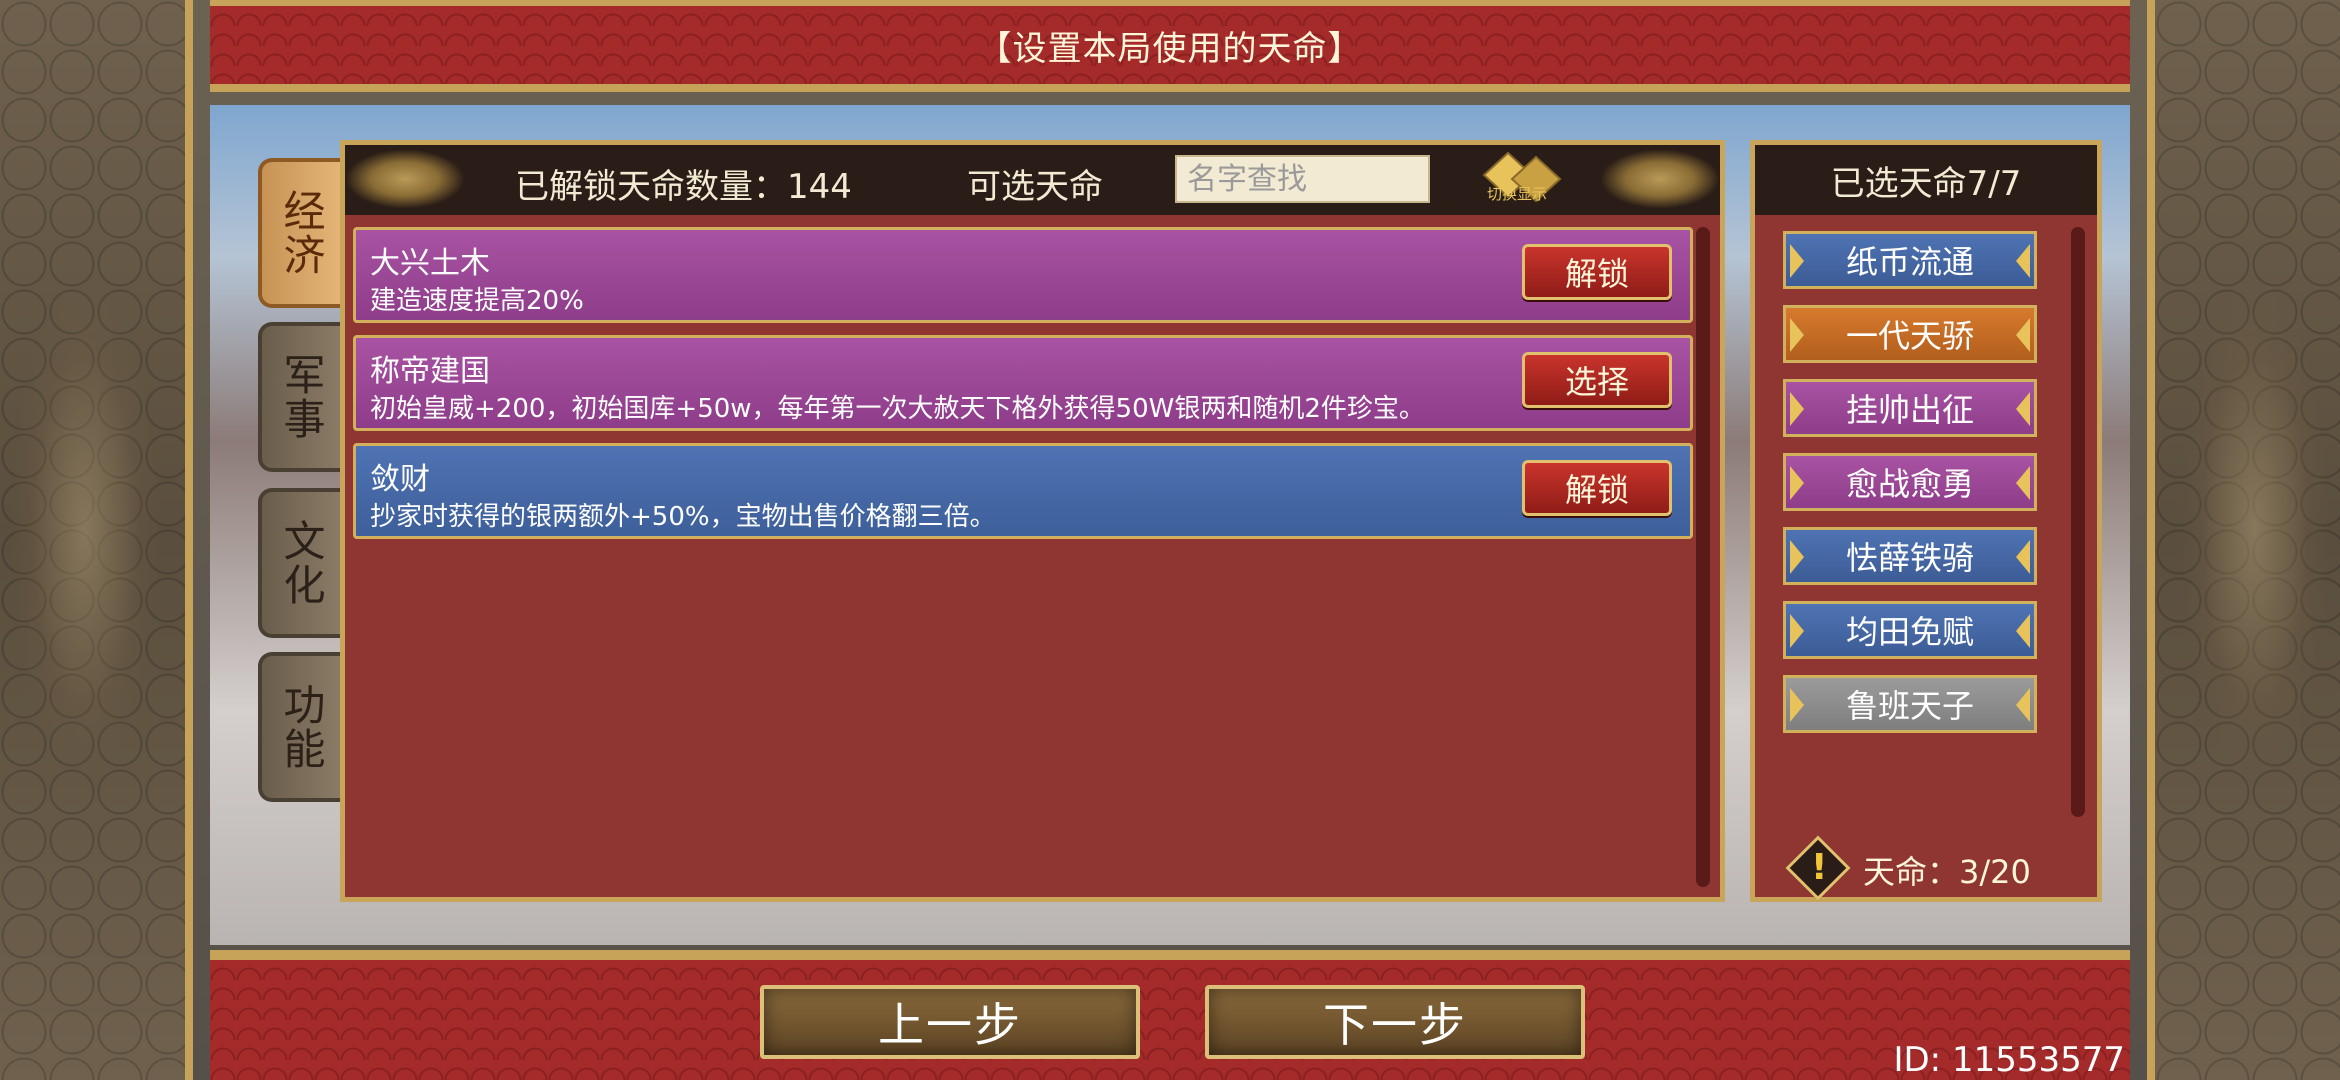 The image size is (2340, 1080). What do you see at coordinates (1910, 334) in the screenshot?
I see `chosen-fate-item: 一代天骄` at bounding box center [1910, 334].